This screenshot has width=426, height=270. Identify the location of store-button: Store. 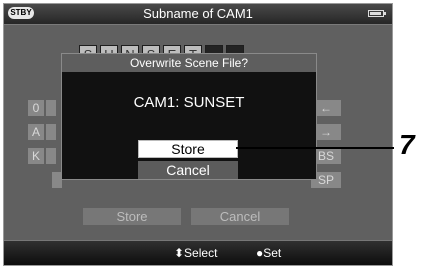
(188, 149).